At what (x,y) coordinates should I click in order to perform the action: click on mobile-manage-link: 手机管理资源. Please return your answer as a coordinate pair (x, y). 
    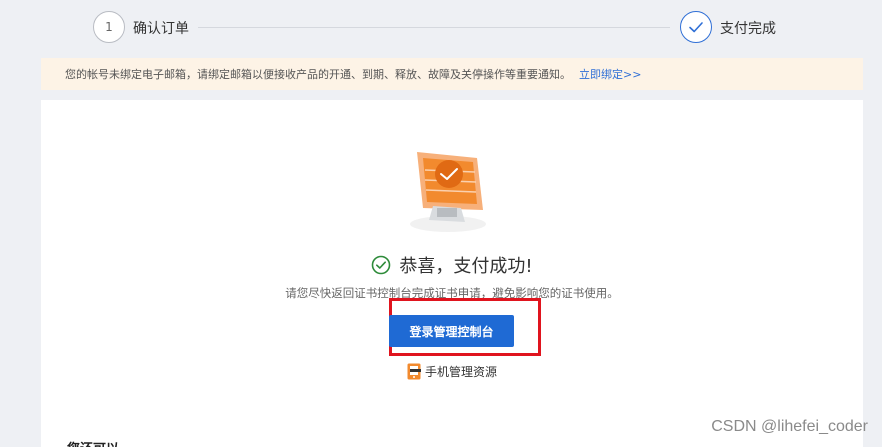
    Looking at the image, I should click on (452, 371).